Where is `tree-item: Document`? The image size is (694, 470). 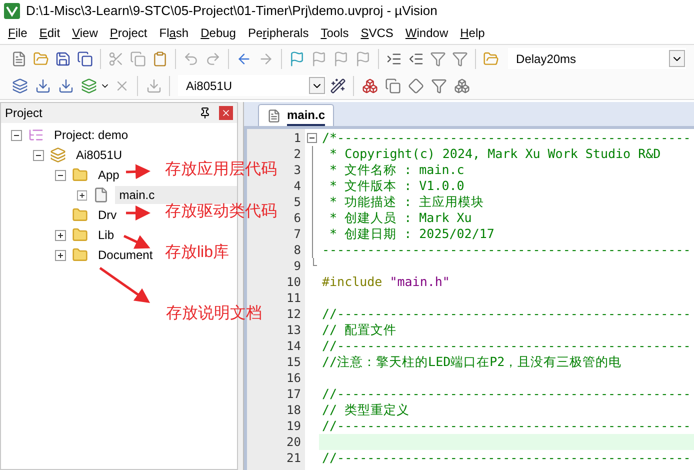 tree-item: Document is located at coordinates (125, 255).